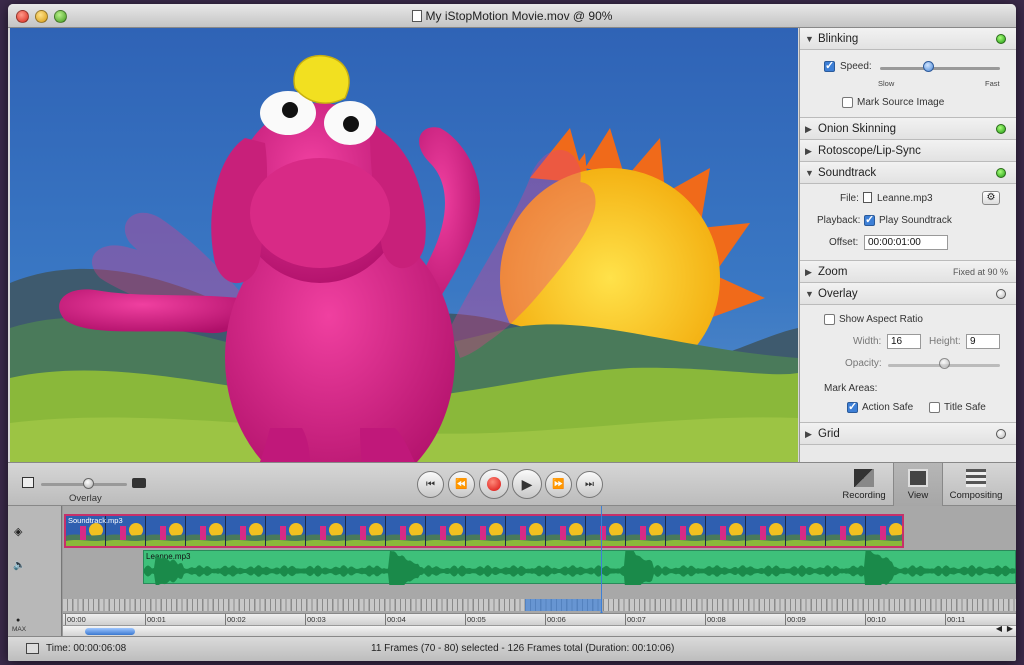  I want to click on ruler-tick-label: 00:06, so click(555, 619).